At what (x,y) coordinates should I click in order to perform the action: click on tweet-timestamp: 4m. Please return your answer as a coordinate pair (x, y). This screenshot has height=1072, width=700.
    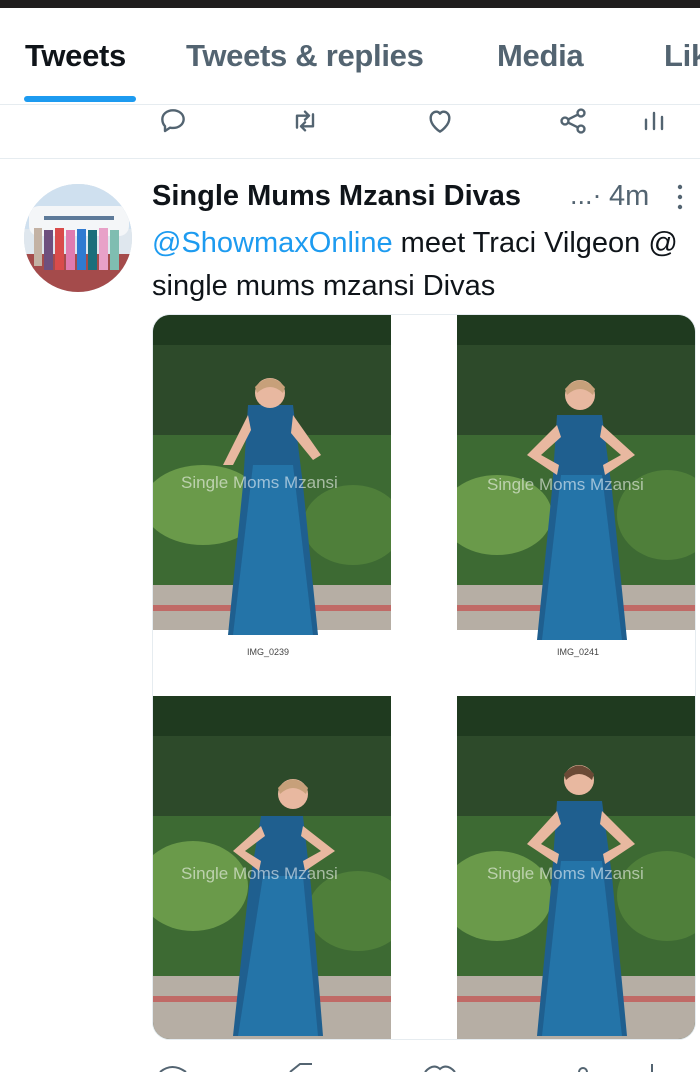
    Looking at the image, I should click on (629, 196).